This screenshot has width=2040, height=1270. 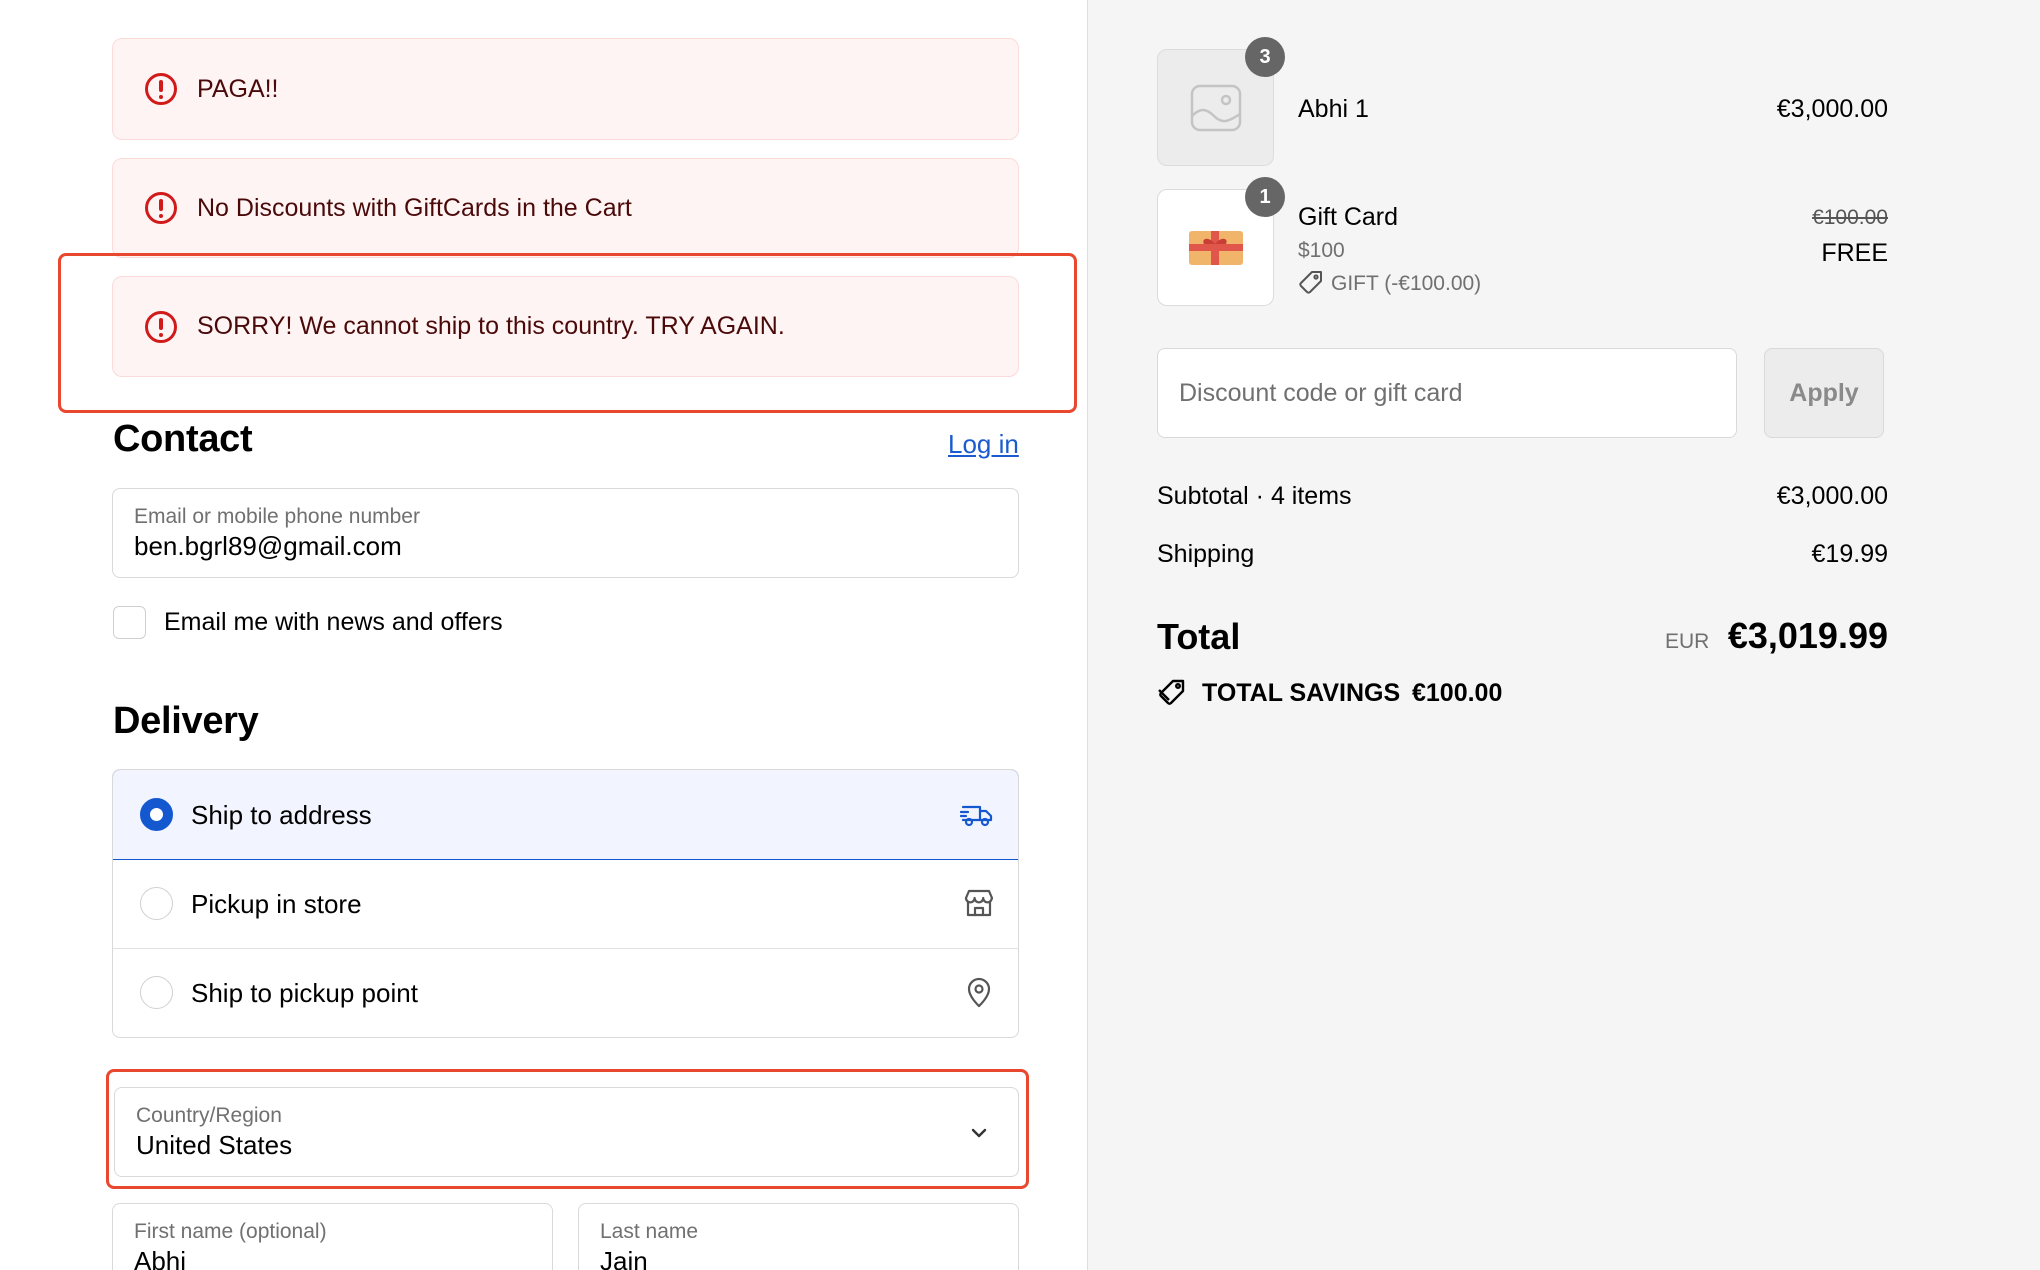 I want to click on error-message: PAGA!!, so click(x=238, y=88).